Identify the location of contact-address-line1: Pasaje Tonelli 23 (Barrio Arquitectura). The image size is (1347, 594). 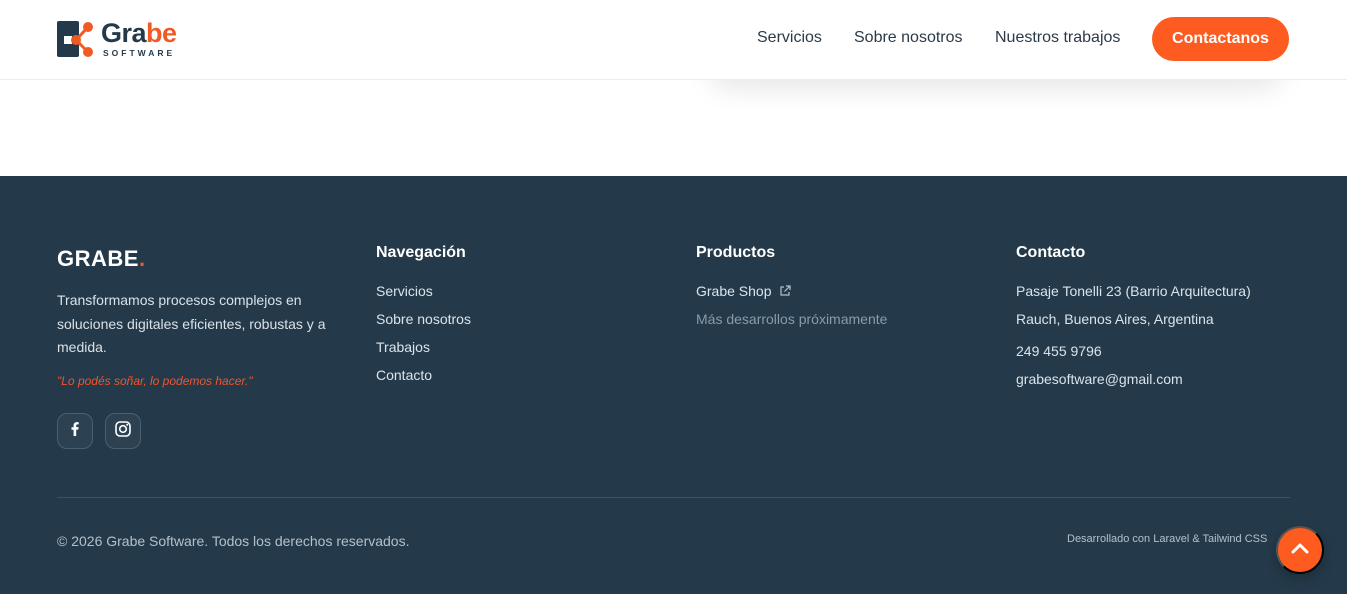
(1133, 291).